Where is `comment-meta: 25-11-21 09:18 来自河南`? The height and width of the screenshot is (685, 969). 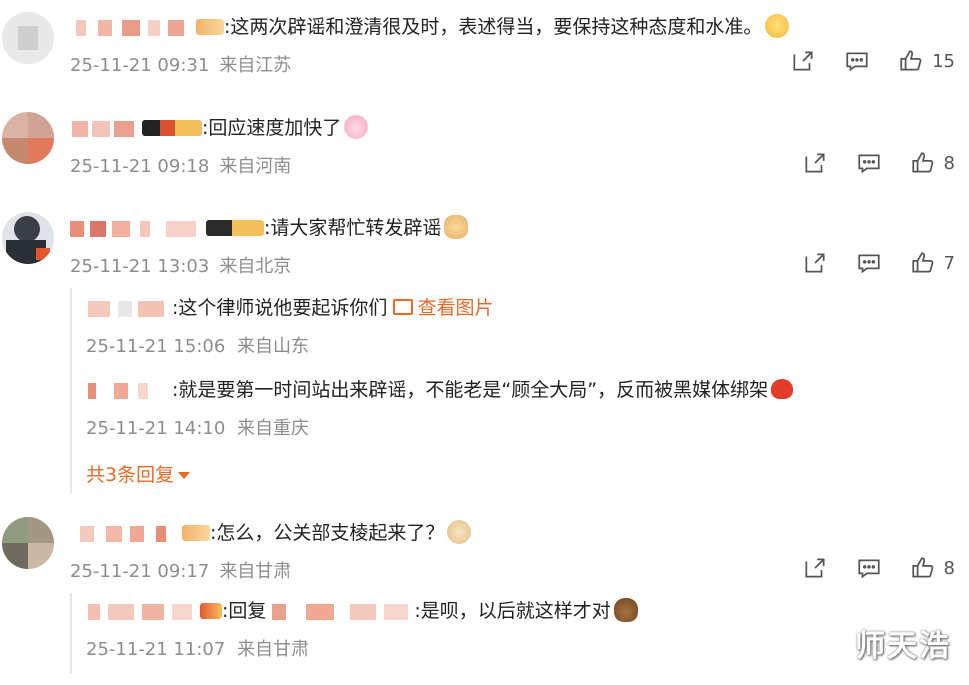
comment-meta: 25-11-21 09:18 来自河南 is located at coordinates (180, 165).